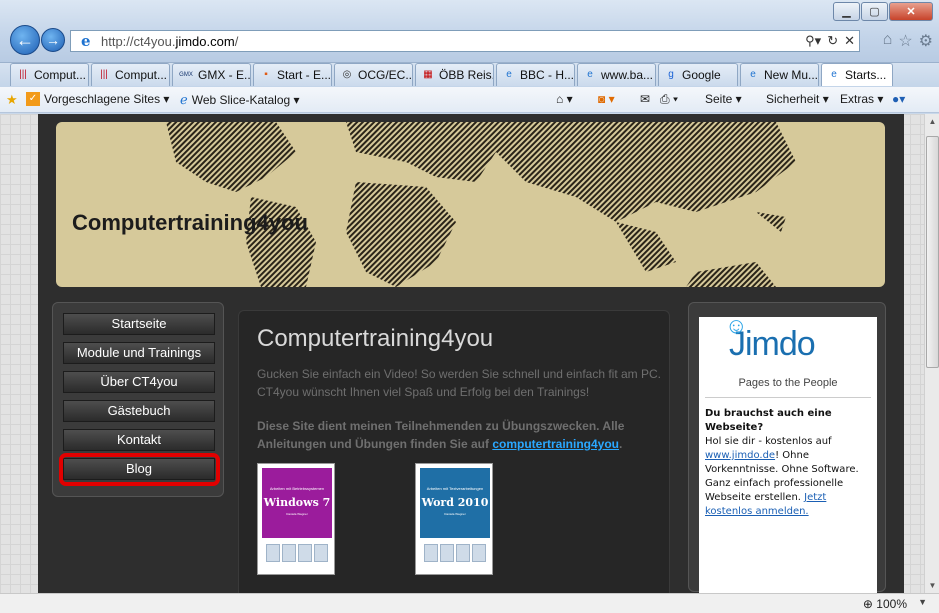 This screenshot has width=939, height=613. What do you see at coordinates (469, 603) in the screenshot?
I see `status-bar: ⊕ 100% ▼` at bounding box center [469, 603].